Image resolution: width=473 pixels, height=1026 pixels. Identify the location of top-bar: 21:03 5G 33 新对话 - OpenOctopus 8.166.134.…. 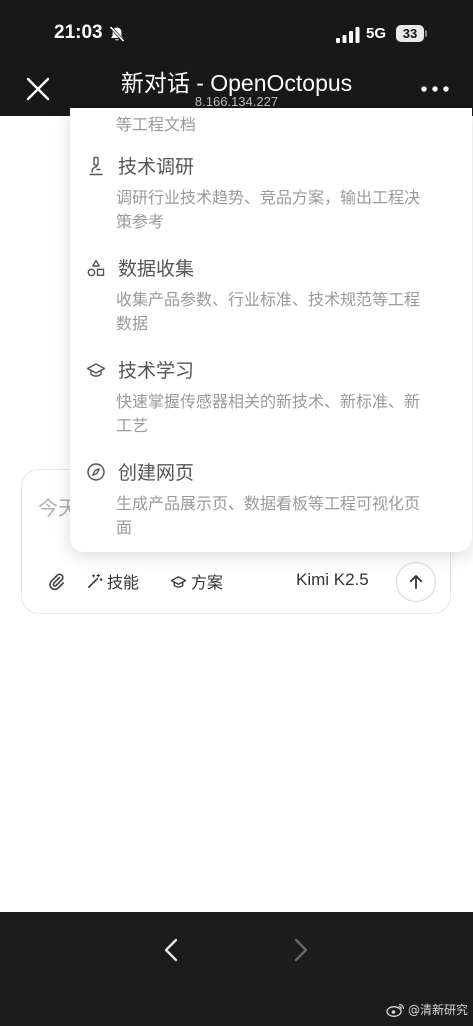
(236, 58).